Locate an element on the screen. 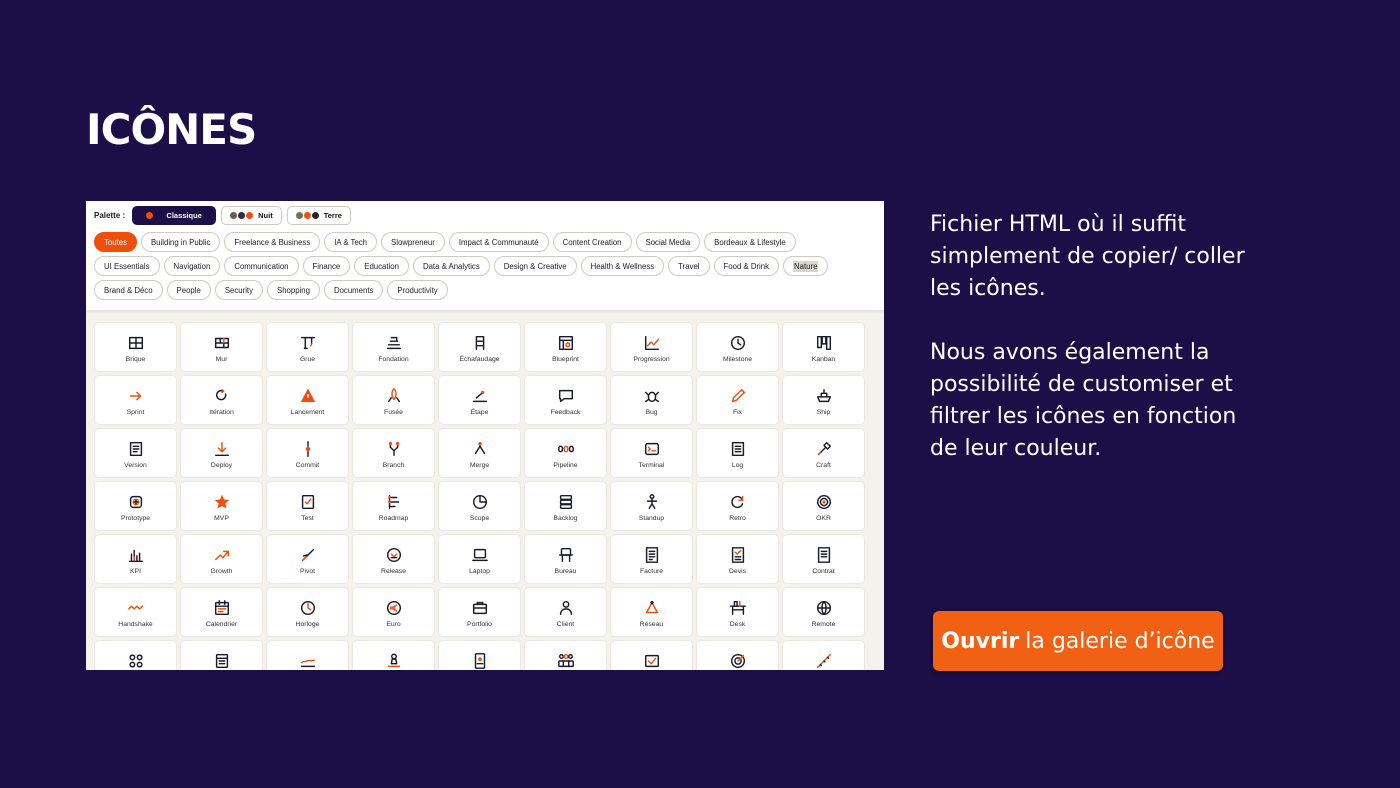  icon-tile: Remote is located at coordinates (823, 612).